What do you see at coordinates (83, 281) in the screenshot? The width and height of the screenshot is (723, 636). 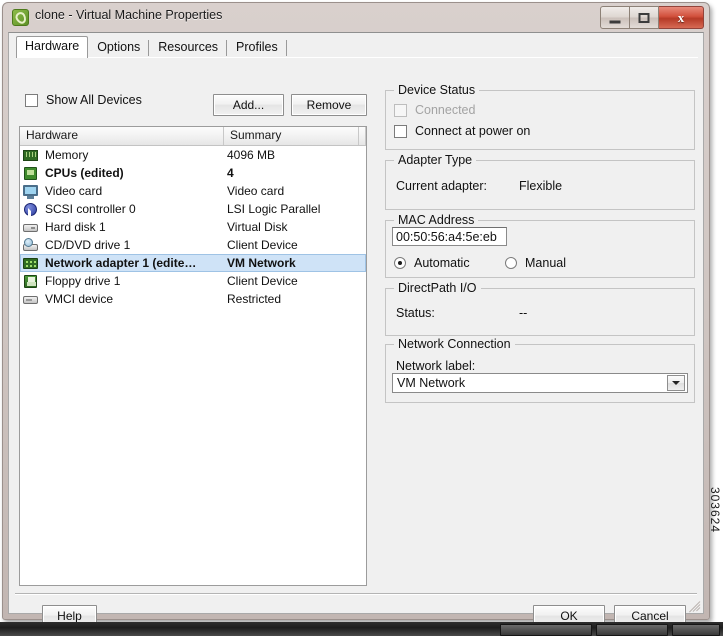 I see `row-name: Floppy drive 1` at bounding box center [83, 281].